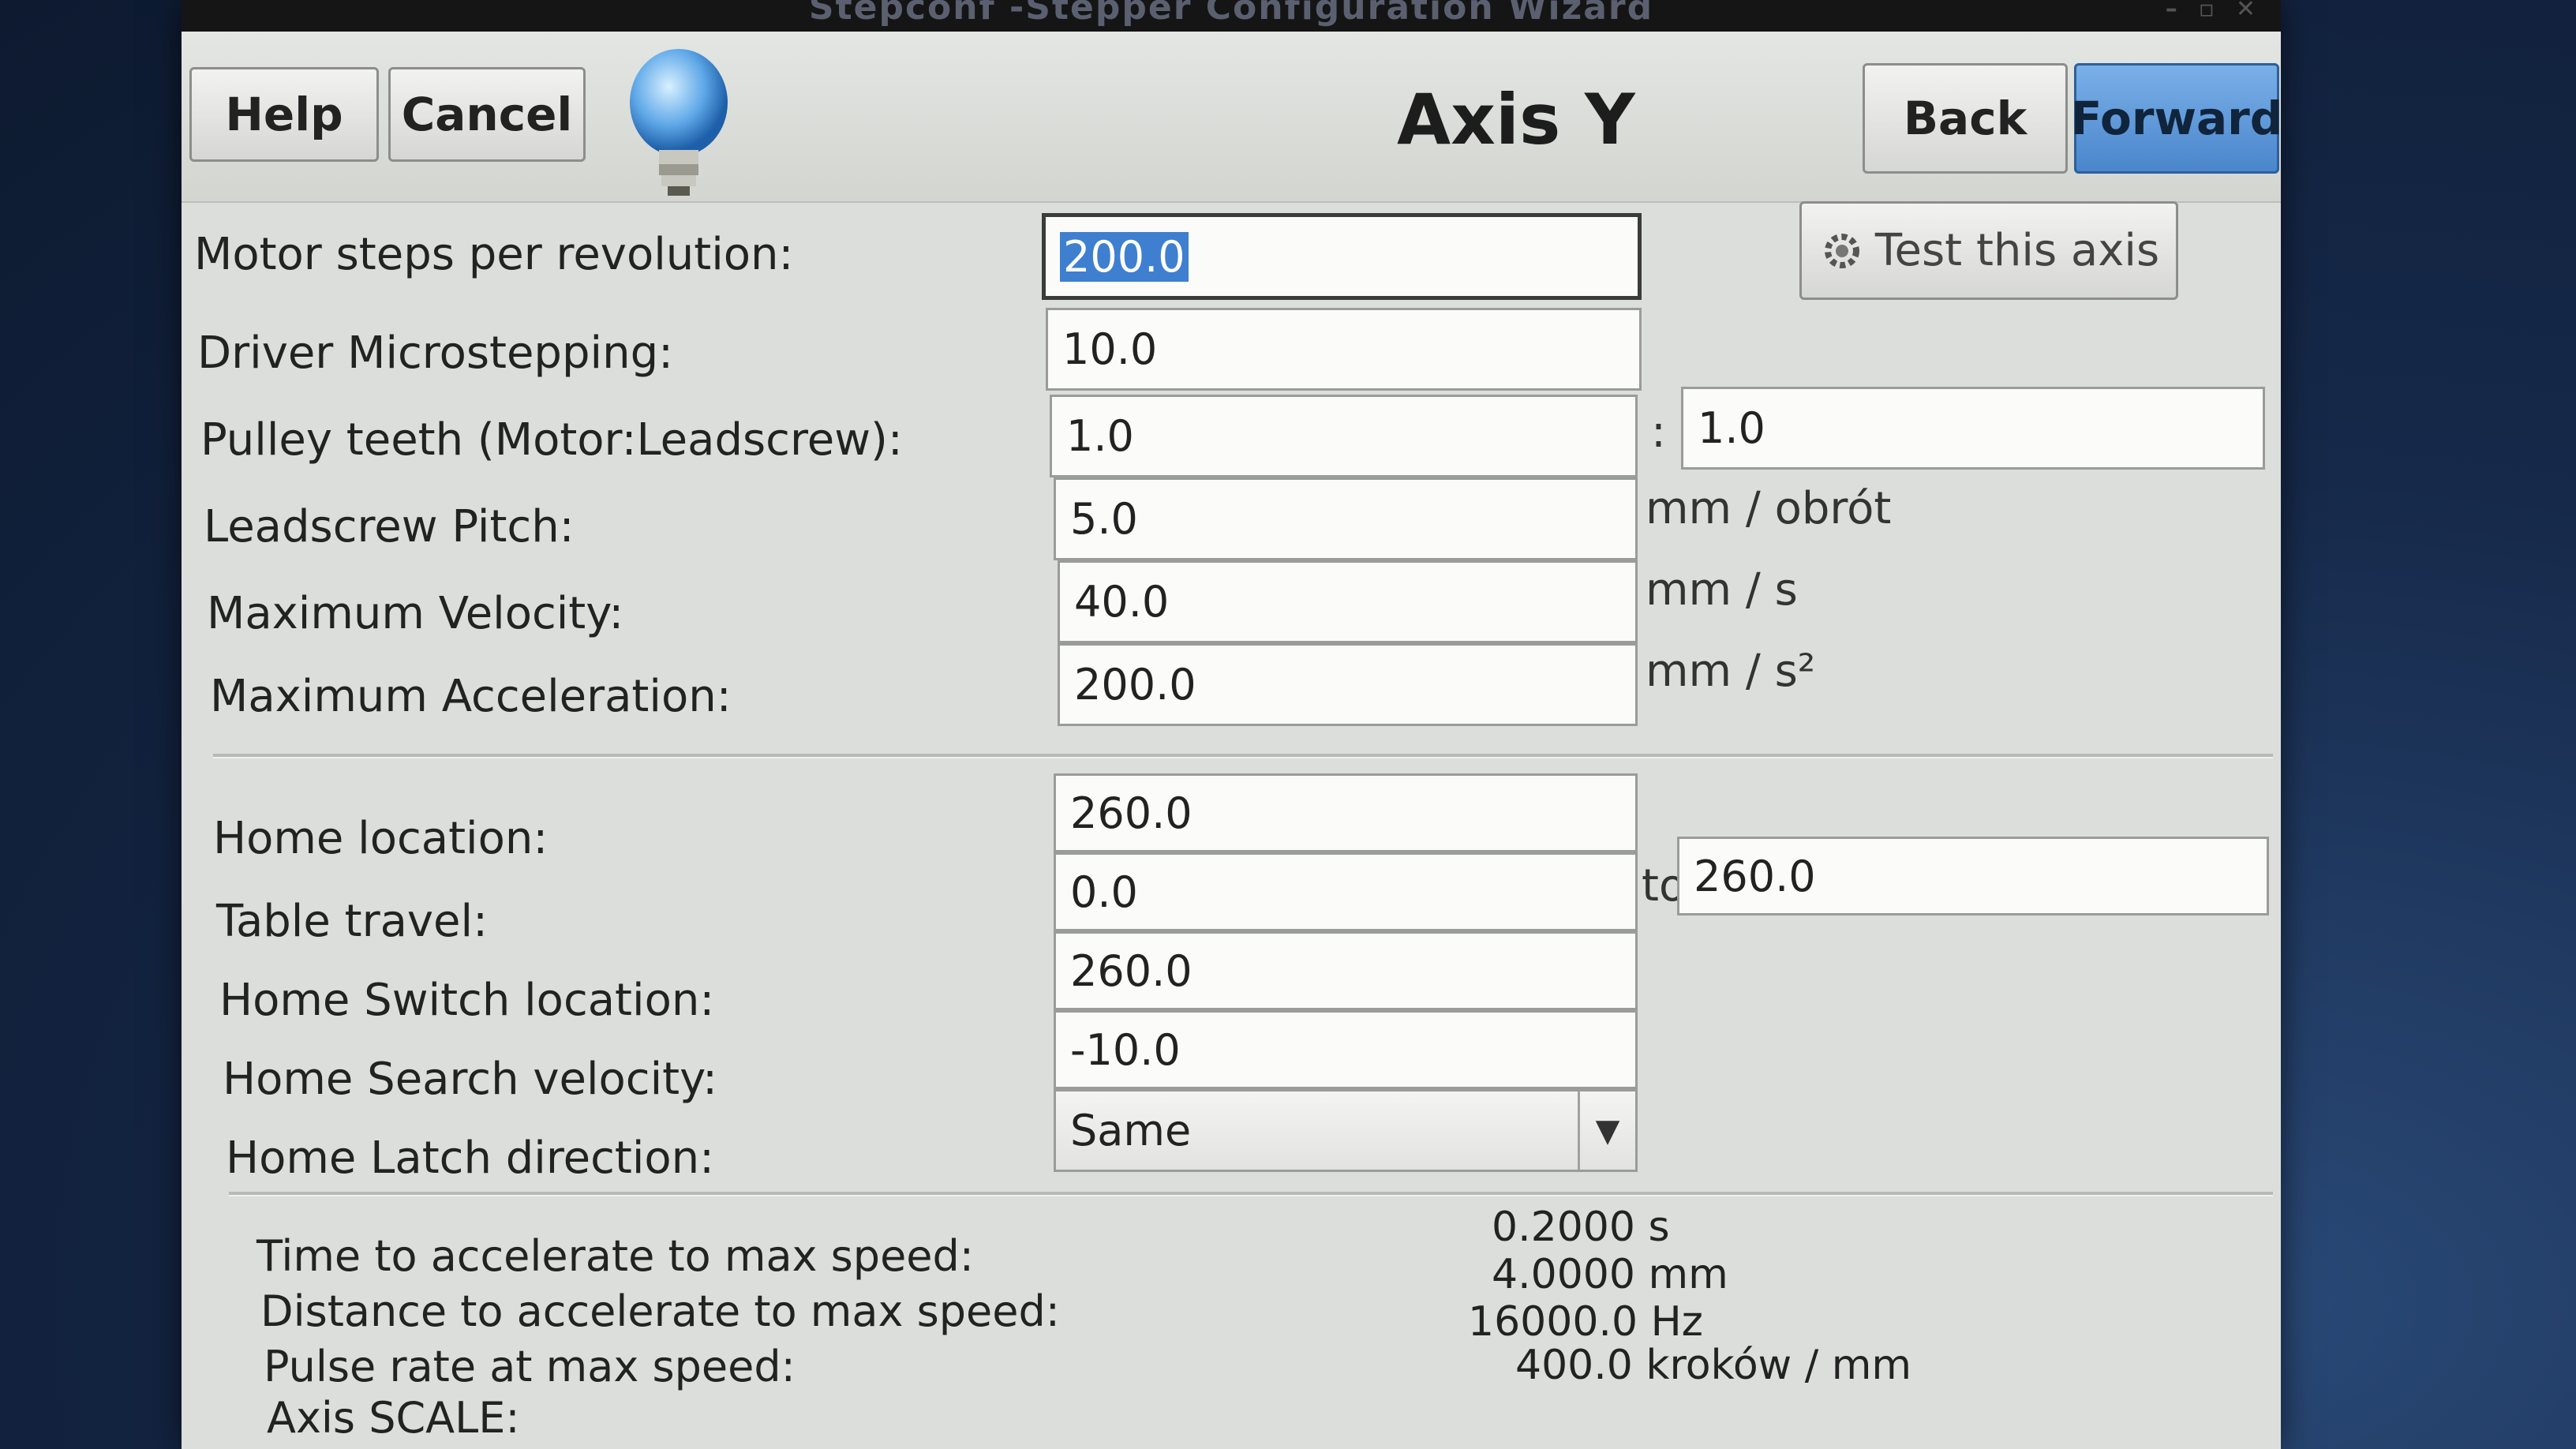  I want to click on microstepping-label: Driver Microstepping:, so click(435, 353).